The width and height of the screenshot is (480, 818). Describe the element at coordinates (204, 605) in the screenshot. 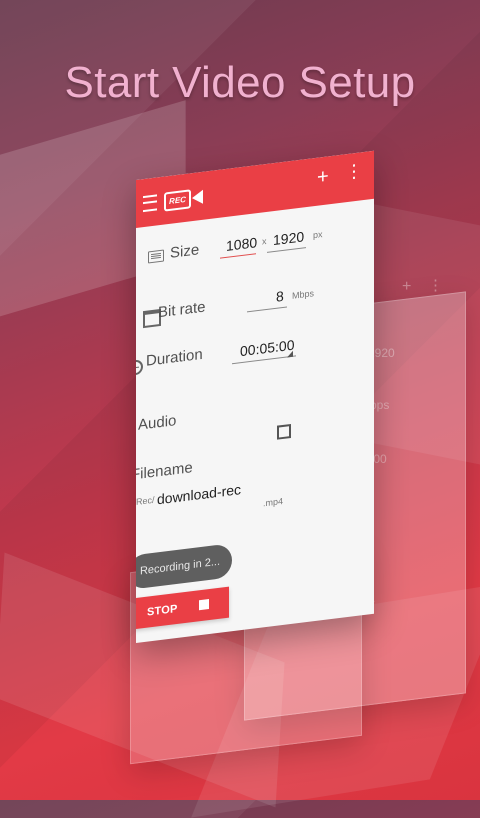

I see `stop-icon` at that location.